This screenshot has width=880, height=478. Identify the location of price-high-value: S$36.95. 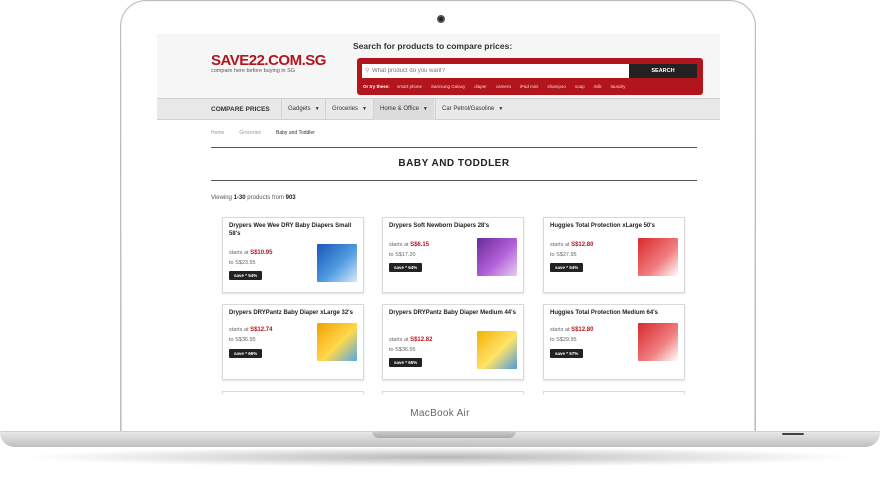
(245, 340).